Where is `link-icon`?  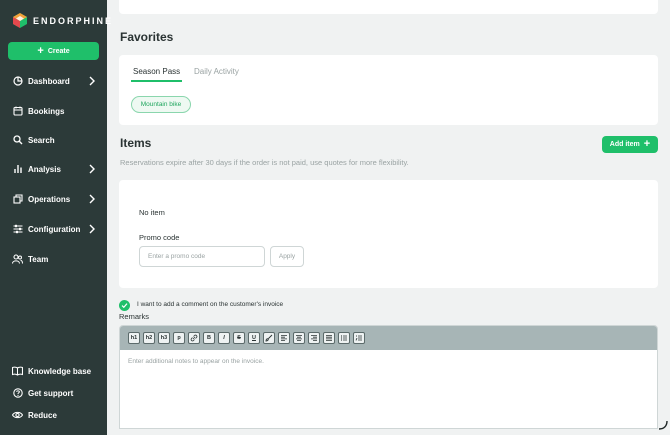 link-icon is located at coordinates (194, 338).